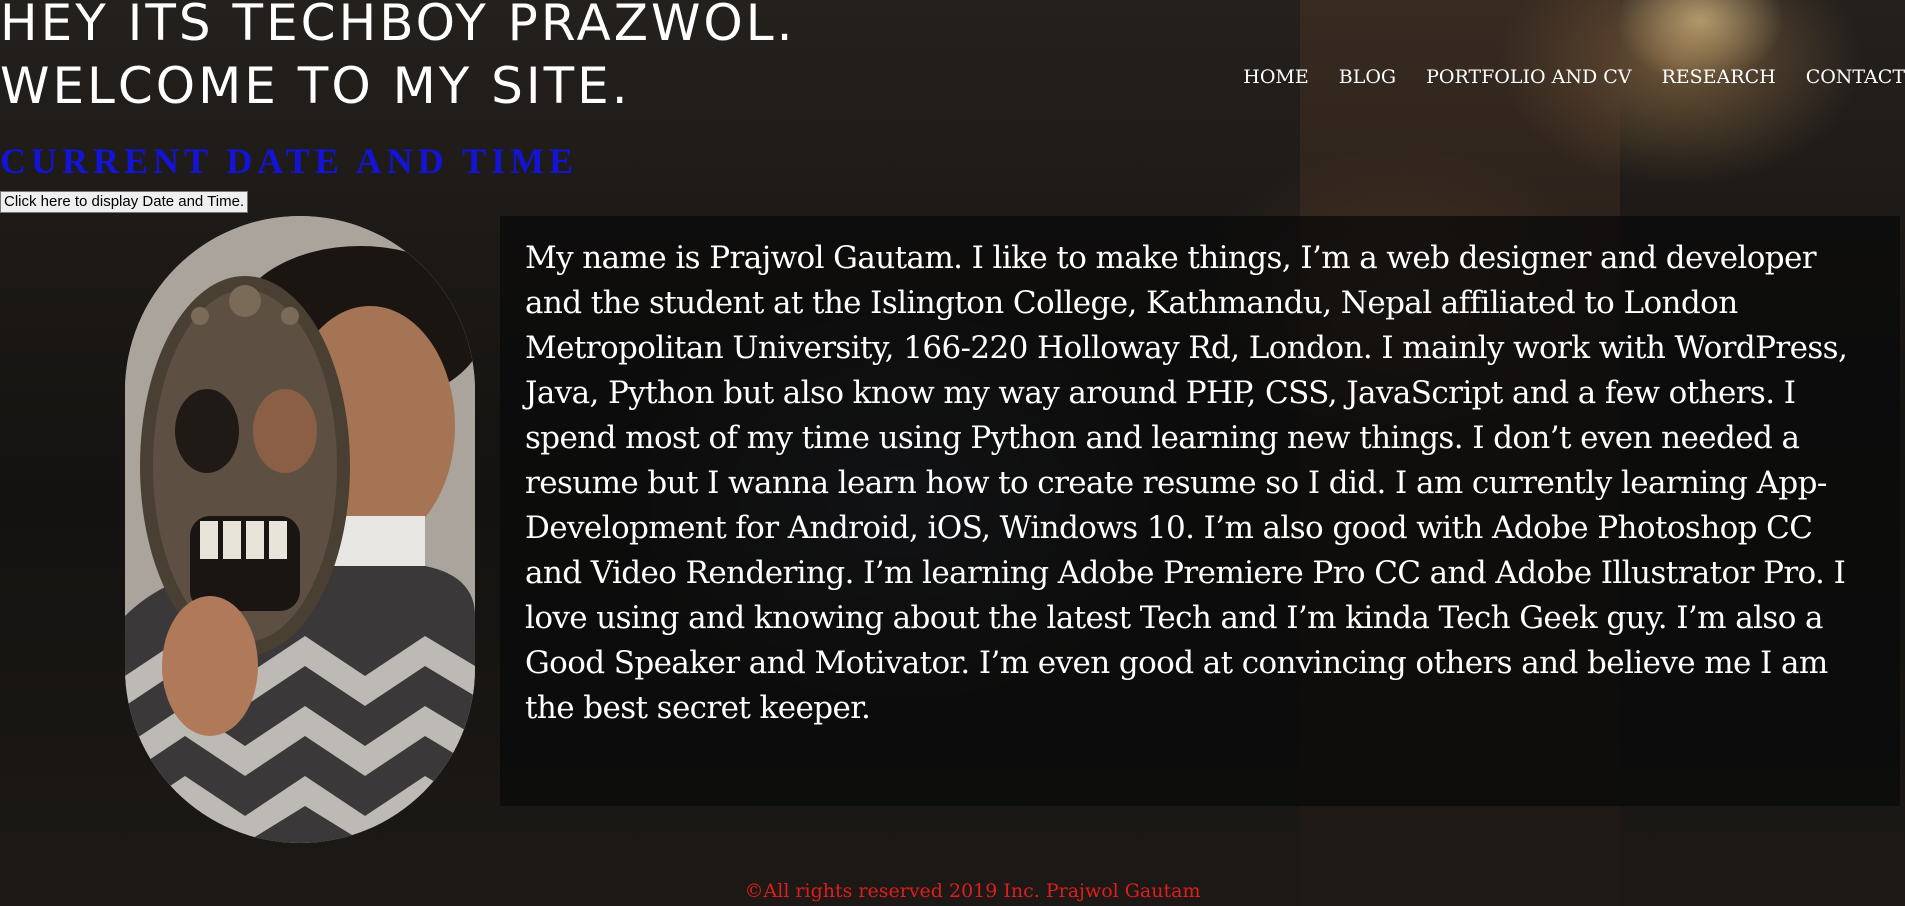  Describe the element at coordinates (1718, 77) in the screenshot. I see `nav-research-link: RESEARCH` at that location.